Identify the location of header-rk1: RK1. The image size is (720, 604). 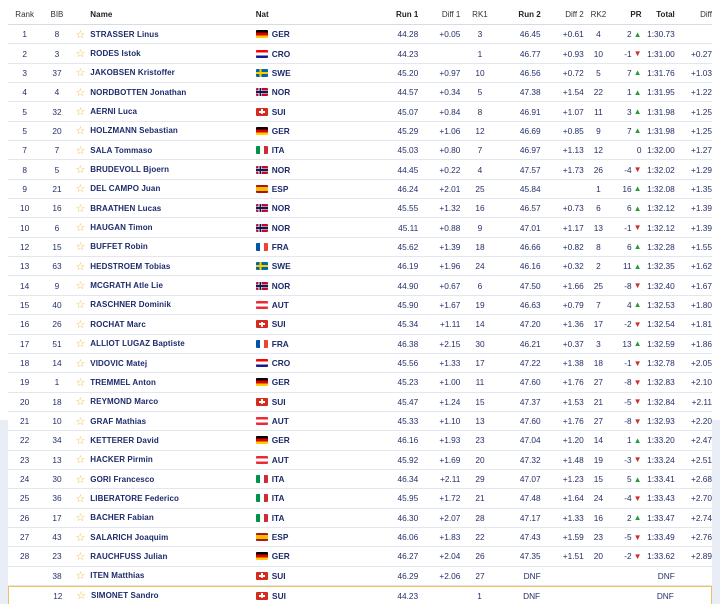
(479, 14).